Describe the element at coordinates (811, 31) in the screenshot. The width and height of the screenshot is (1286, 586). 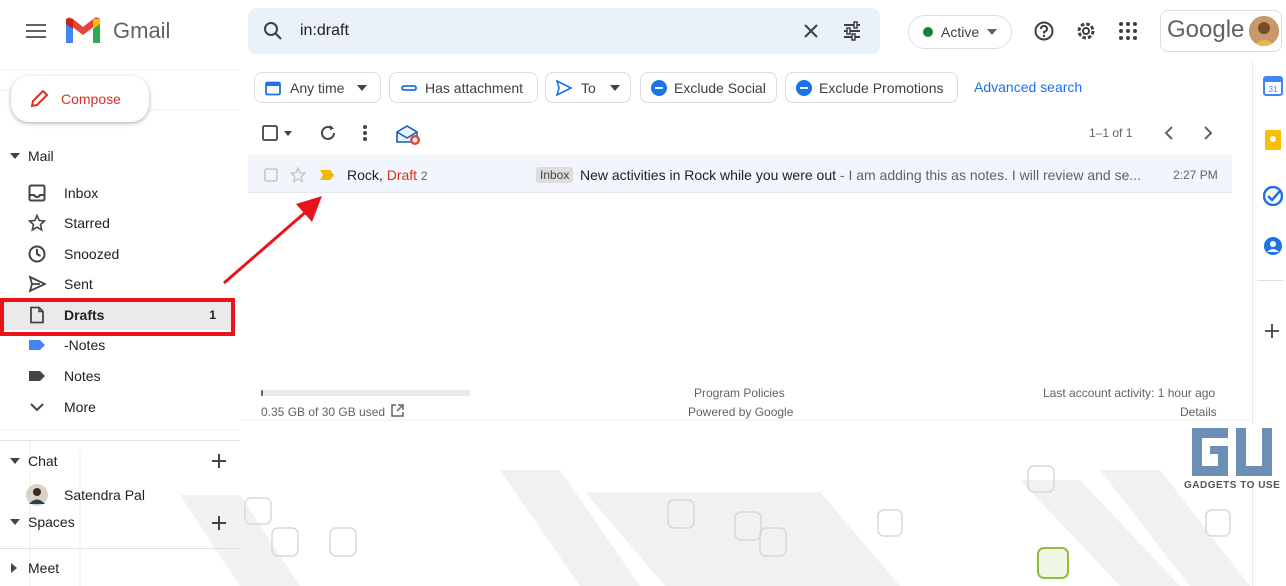
I see `clear-search-icon` at that location.